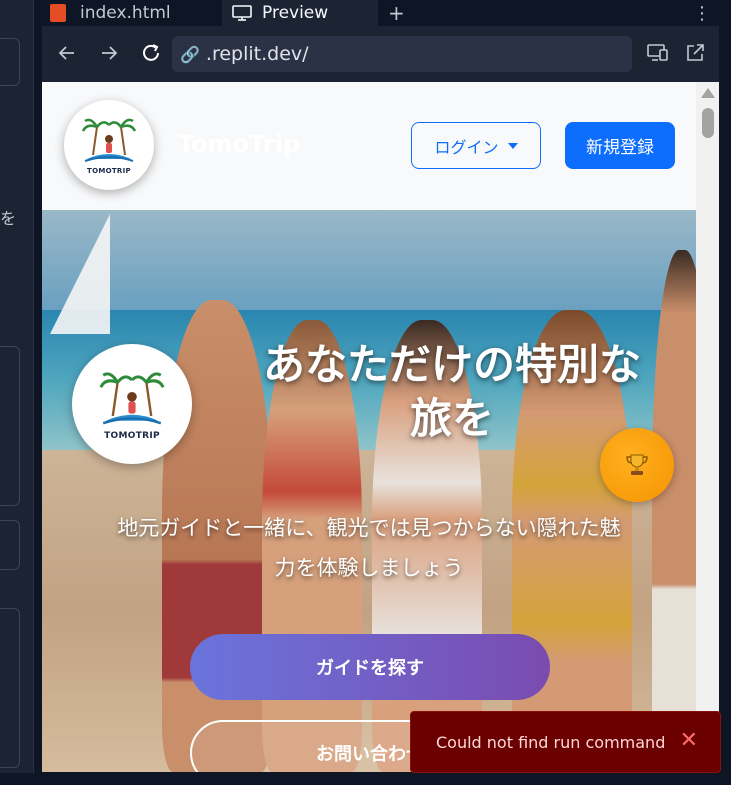  I want to click on ide-right-edge, so click(725, 405).